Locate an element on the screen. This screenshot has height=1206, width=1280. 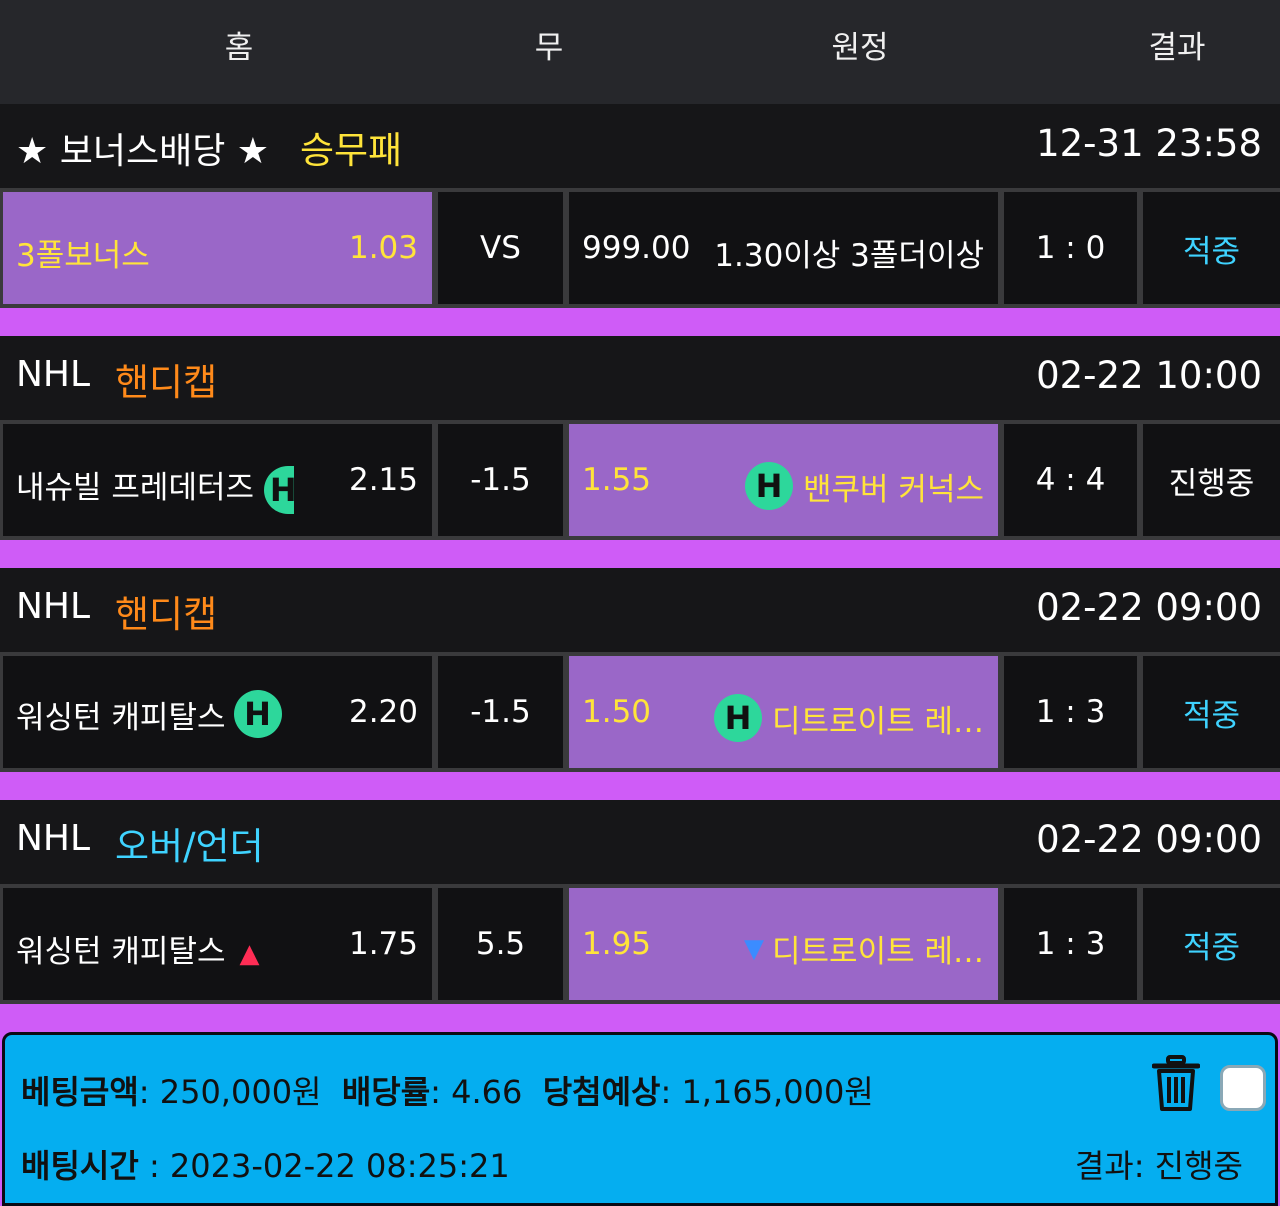
summary-line-2: 배팅시간 : 2023-02-22 08:25:21 is located at coordinates (265, 1164).